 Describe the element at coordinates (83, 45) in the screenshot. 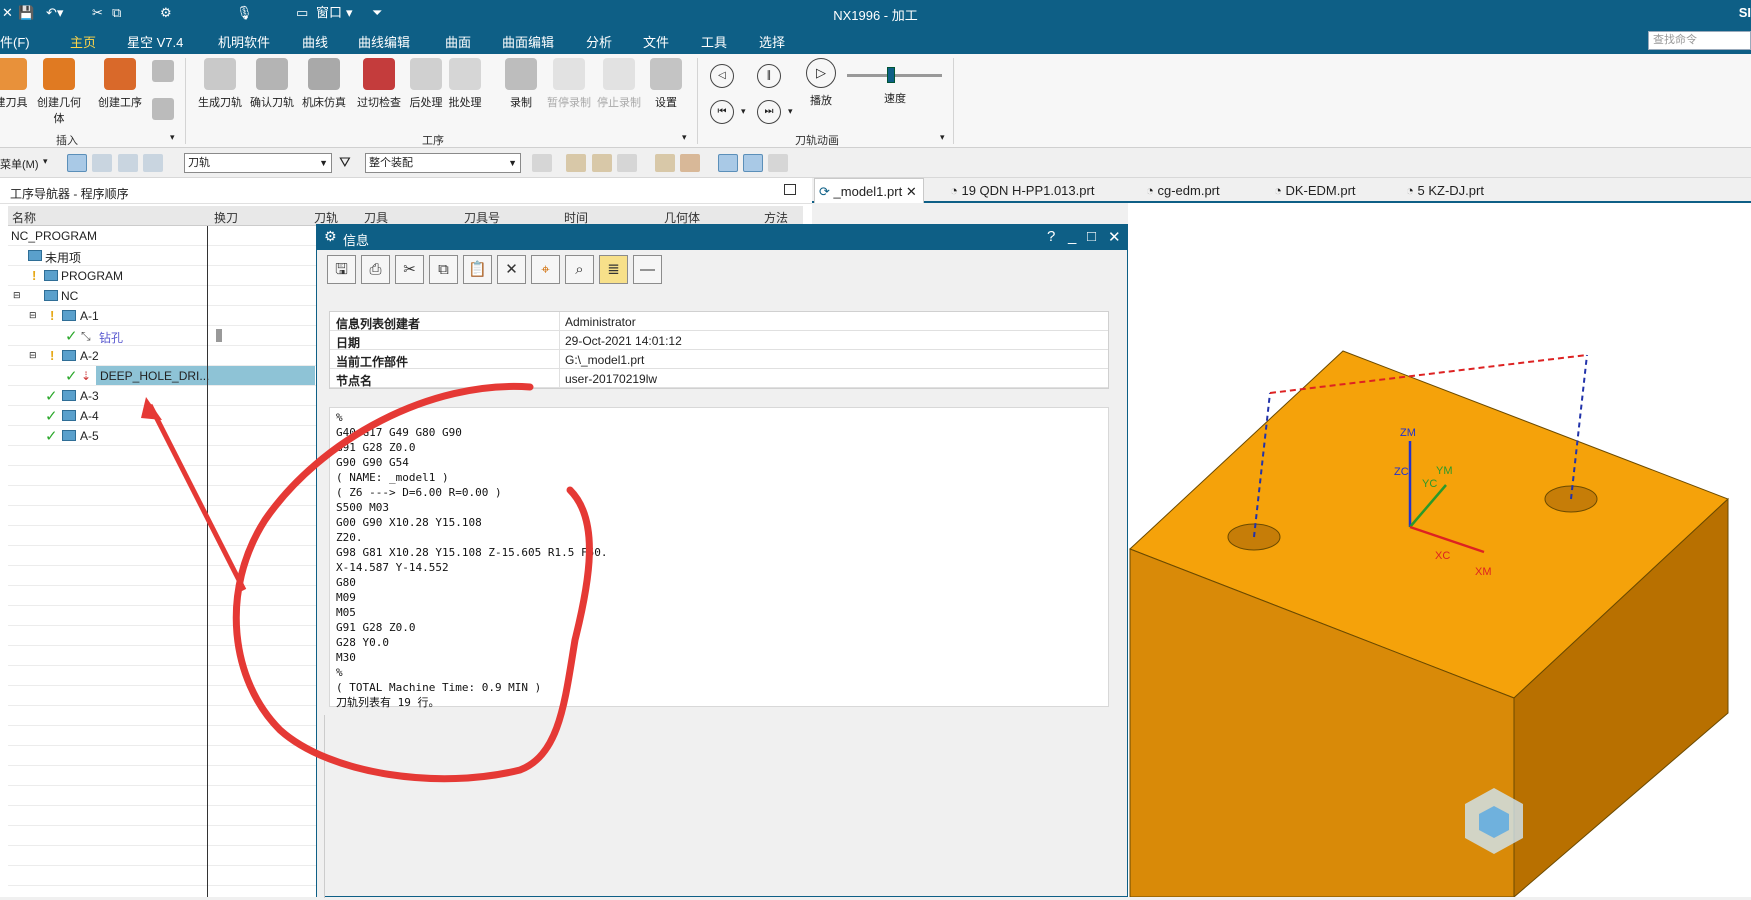

I see `tab-home: 主页` at that location.